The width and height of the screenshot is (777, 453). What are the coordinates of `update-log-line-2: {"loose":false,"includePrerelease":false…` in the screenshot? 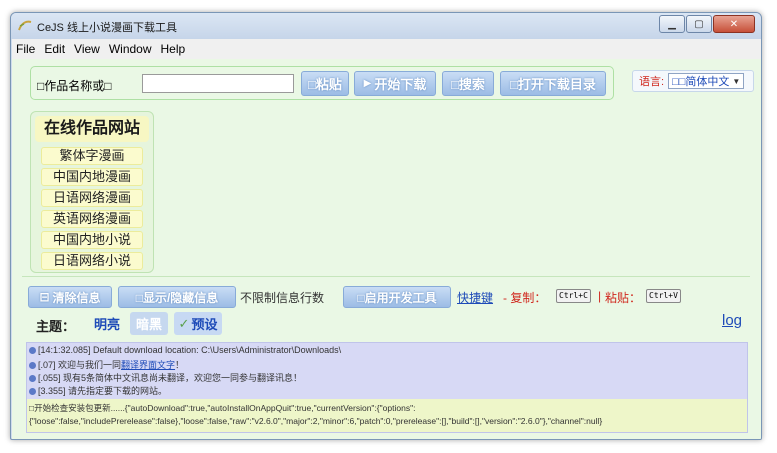 It's located at (316, 421).